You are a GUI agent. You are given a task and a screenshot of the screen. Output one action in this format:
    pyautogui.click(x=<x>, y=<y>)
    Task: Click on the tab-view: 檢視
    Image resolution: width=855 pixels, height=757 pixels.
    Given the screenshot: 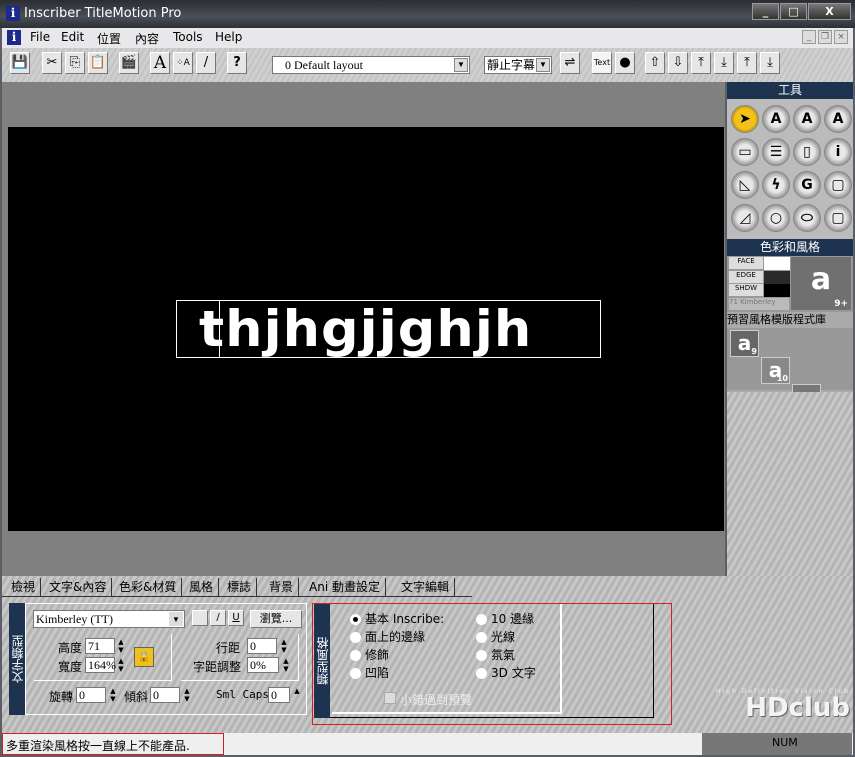 What is the action you would take?
    pyautogui.click(x=24, y=587)
    